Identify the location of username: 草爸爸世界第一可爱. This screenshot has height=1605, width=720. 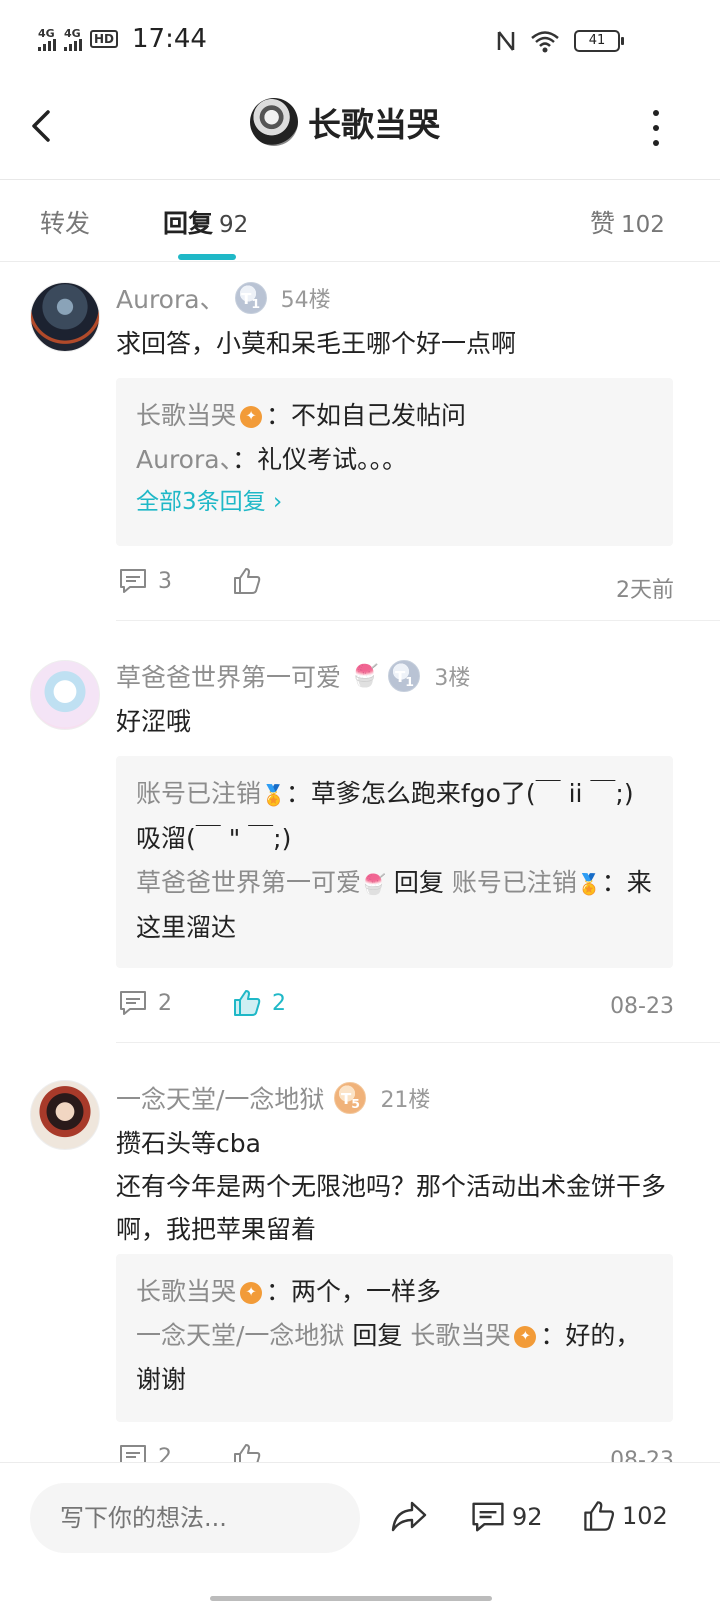
(228, 676).